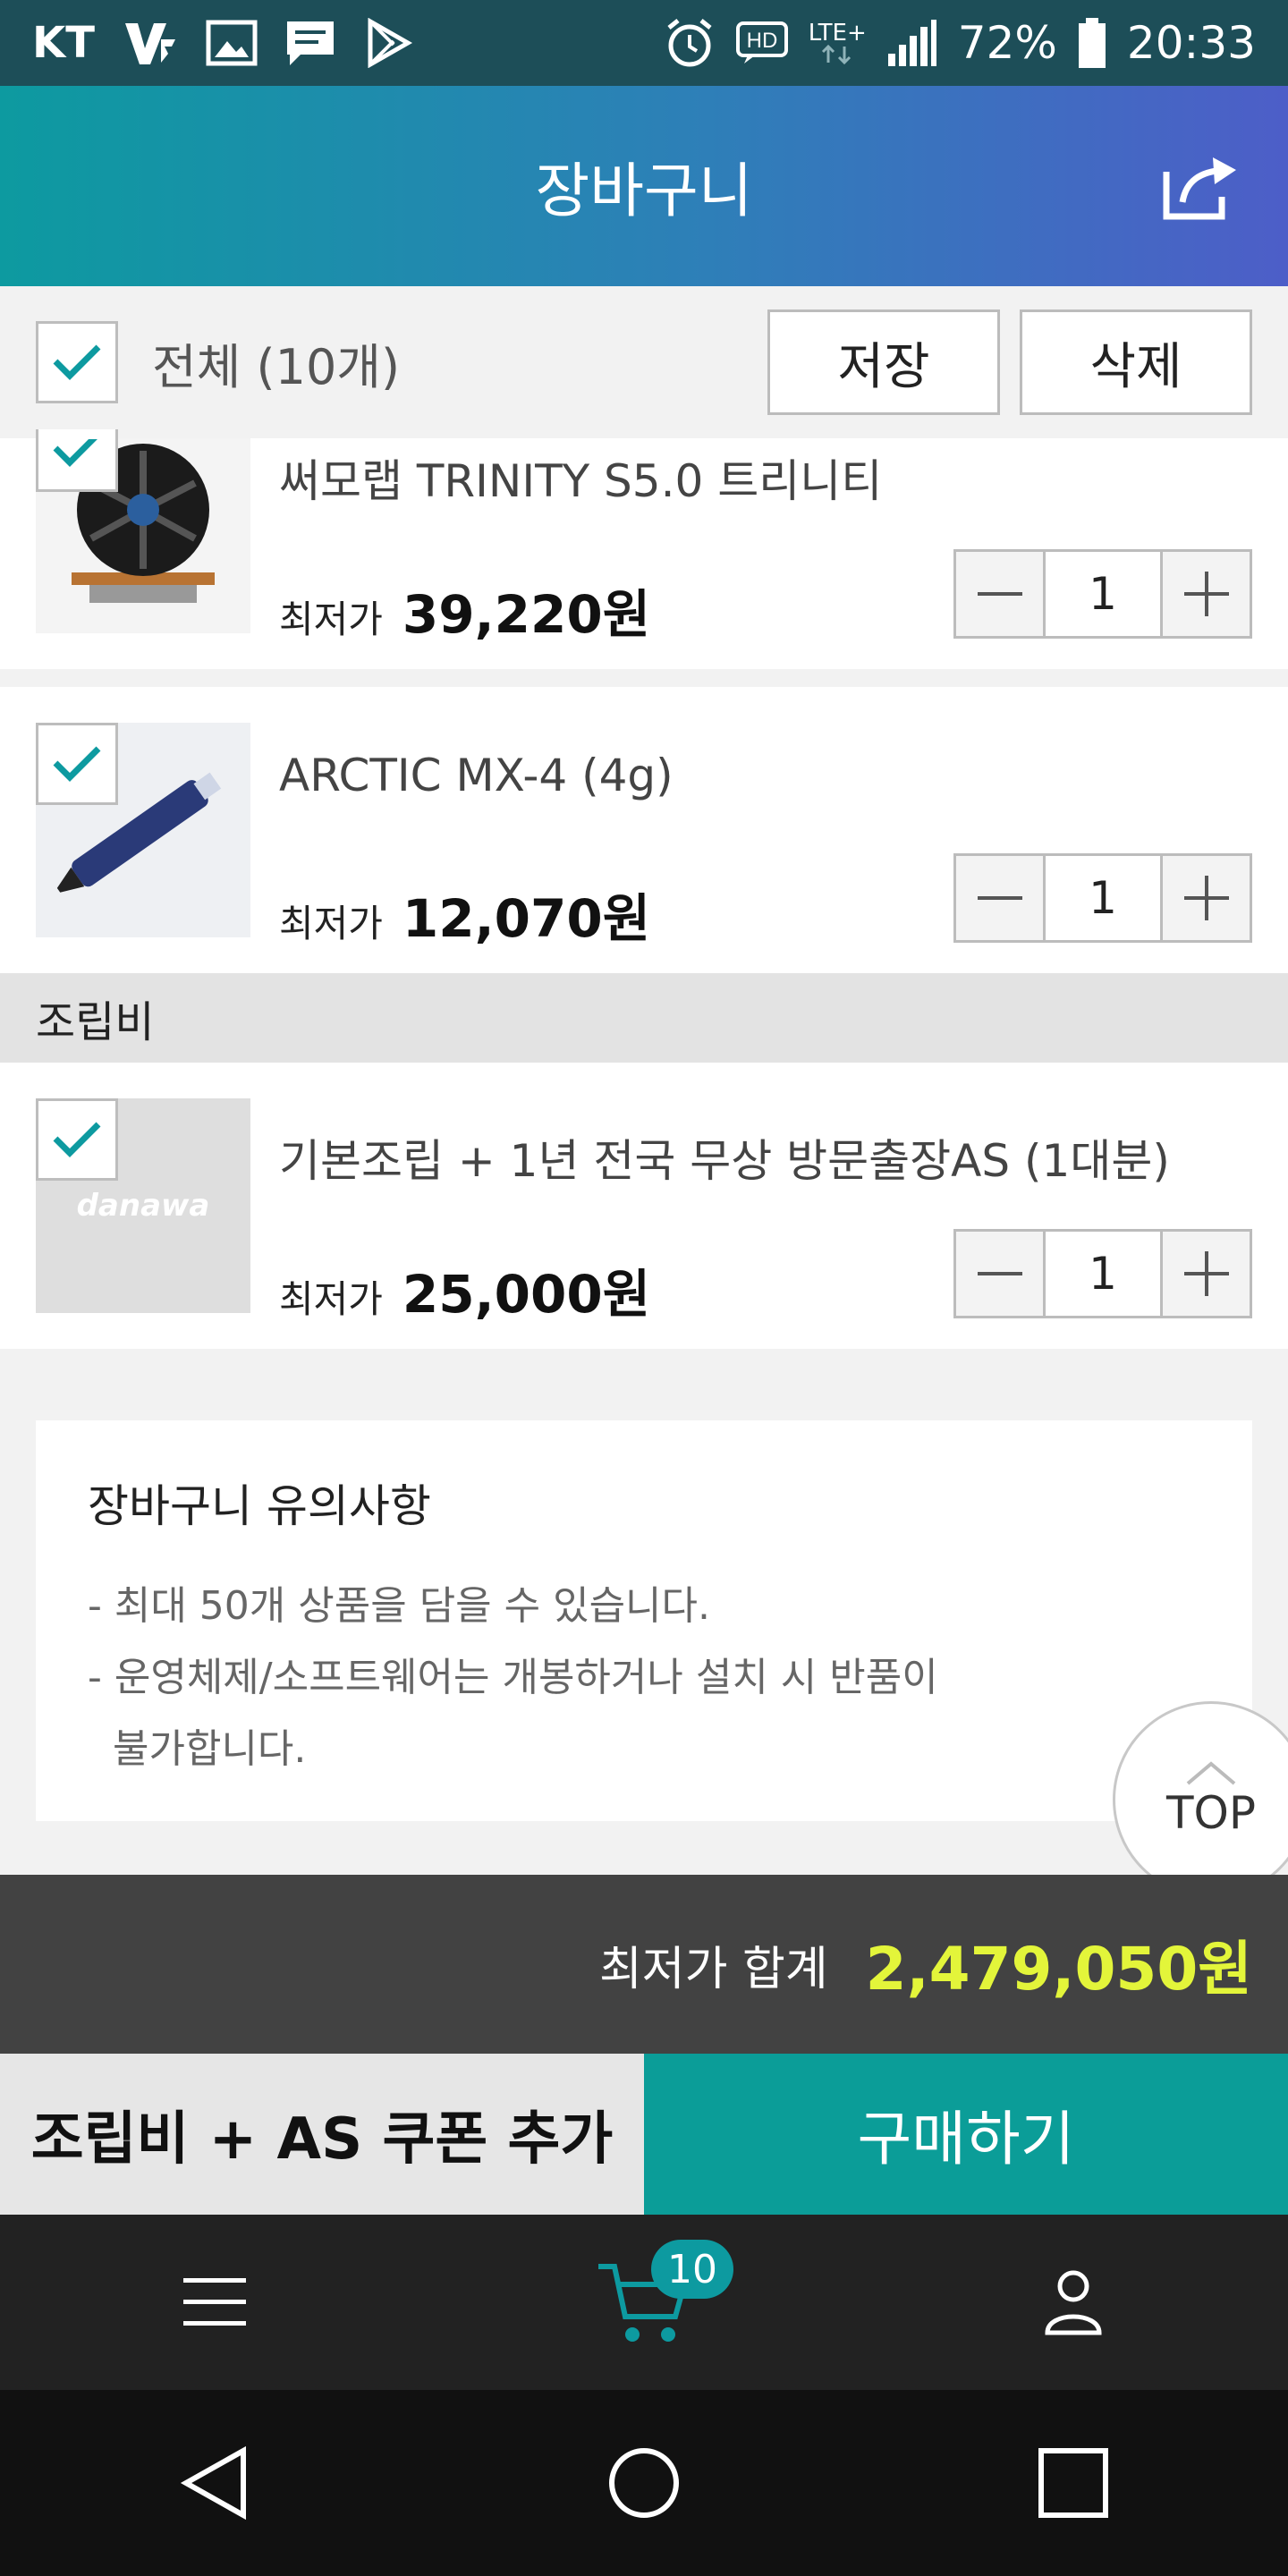  I want to click on alarm-icon, so click(690, 43).